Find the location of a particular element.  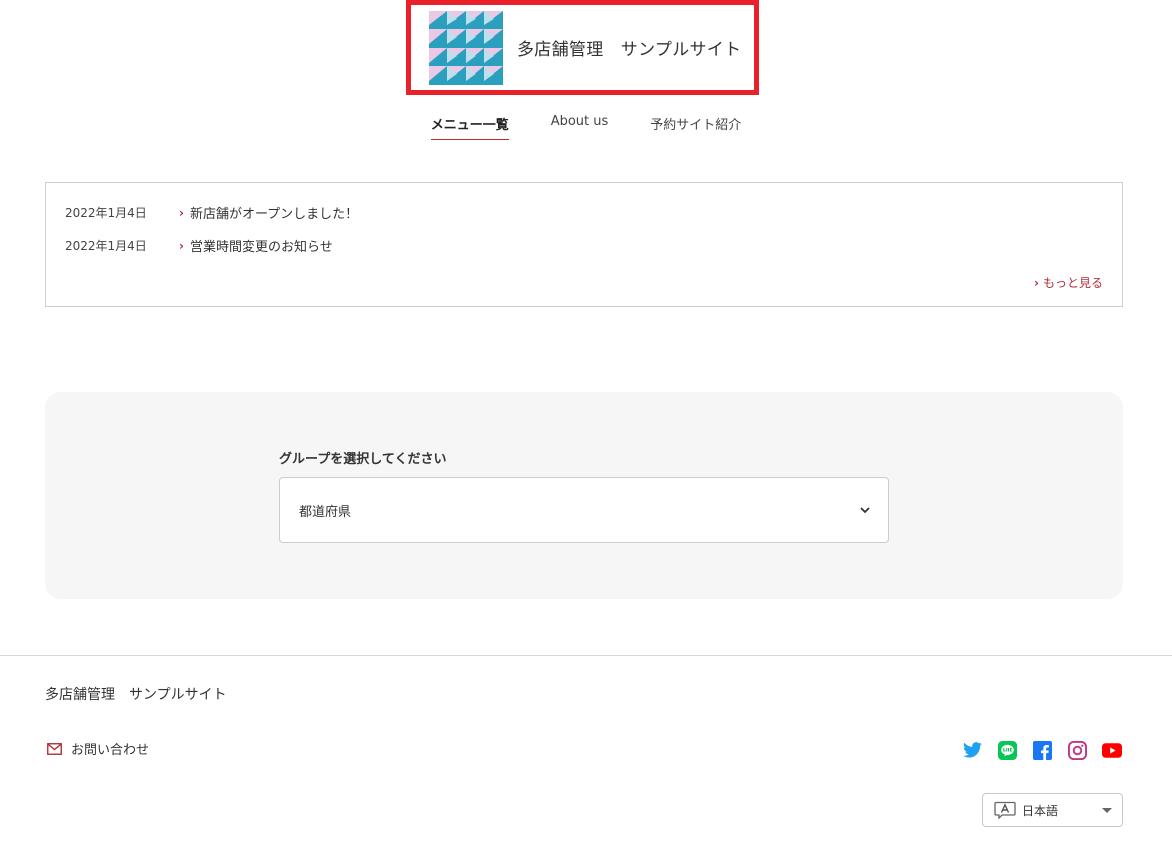

translate-icon is located at coordinates (1005, 810).